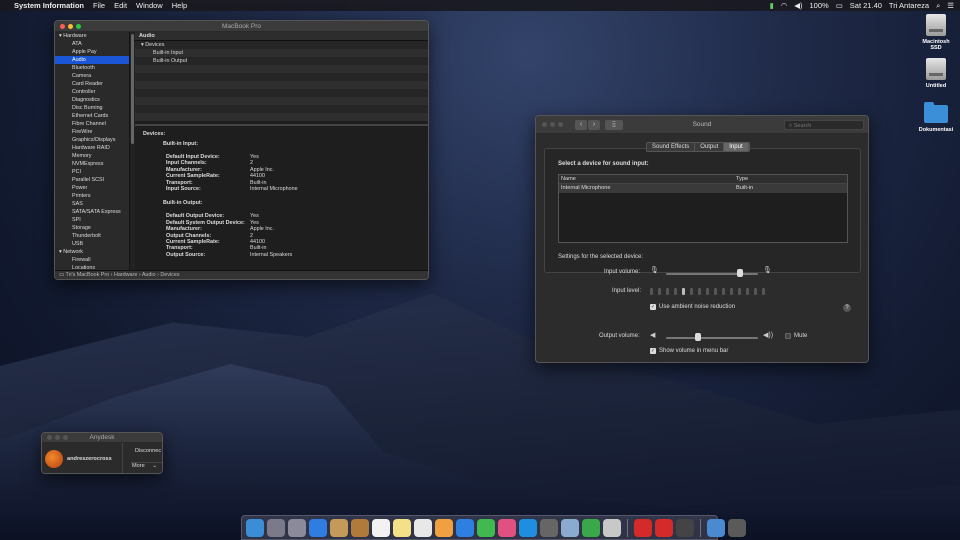 This screenshot has height=540, width=960. I want to click on desktop-icon-dokumentasi: Dokumentasi, so click(936, 117).